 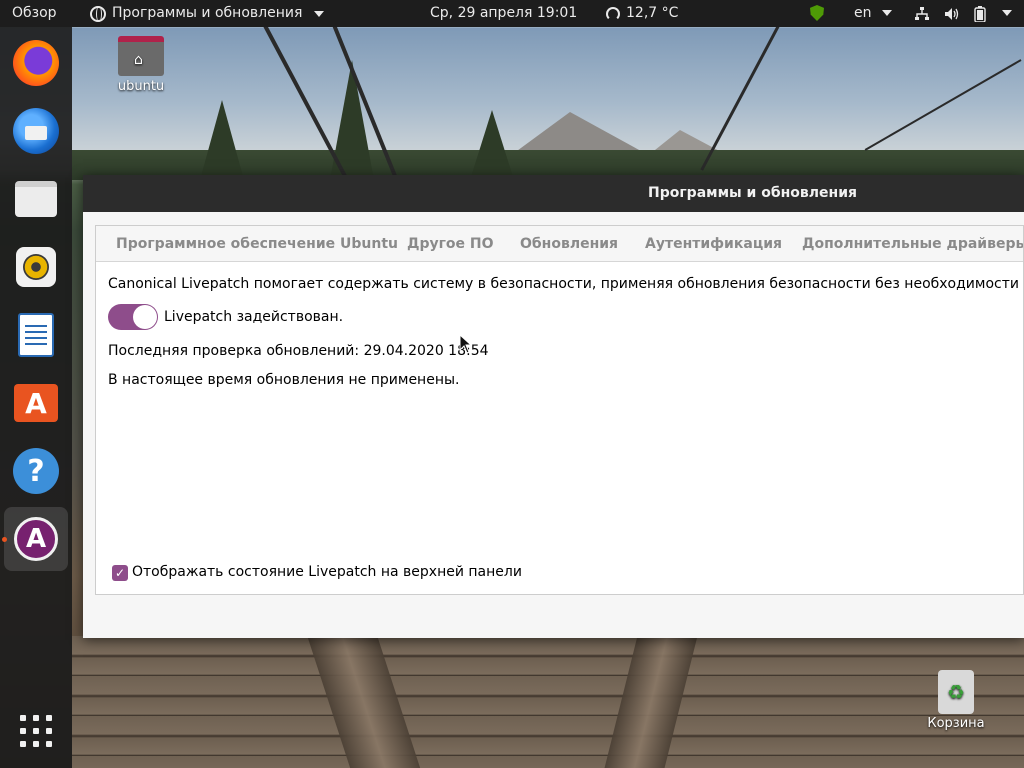 I want to click on dock: A ? A, so click(x=36, y=397).